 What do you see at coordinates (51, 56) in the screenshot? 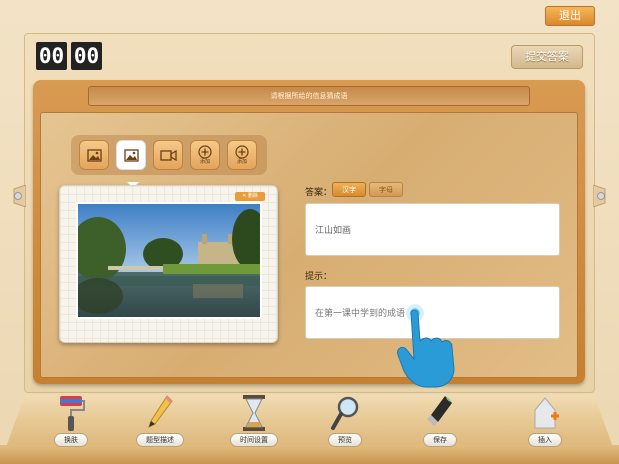
I see `timer-minutes: 00` at bounding box center [51, 56].